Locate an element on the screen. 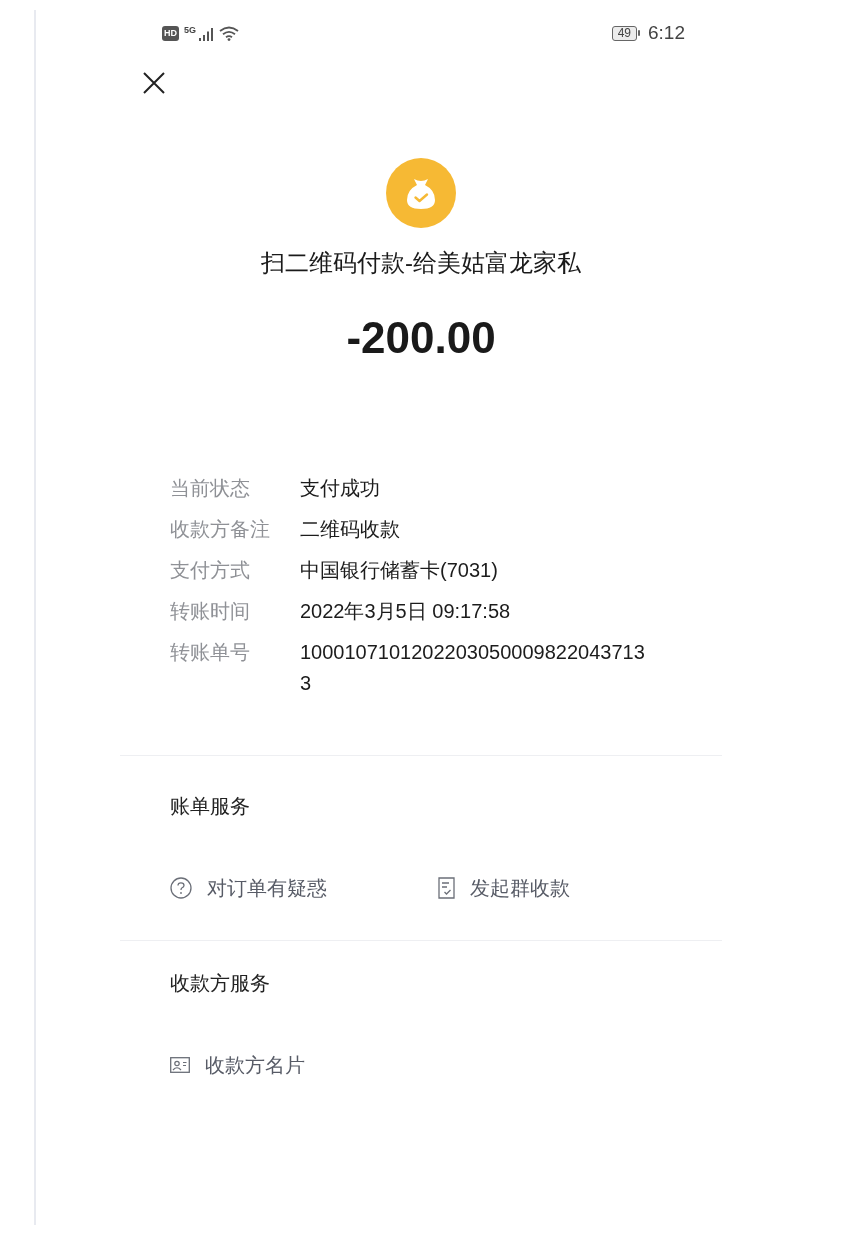  detail-value: 2022年3月5日 09:17:58 is located at coordinates (405, 611).